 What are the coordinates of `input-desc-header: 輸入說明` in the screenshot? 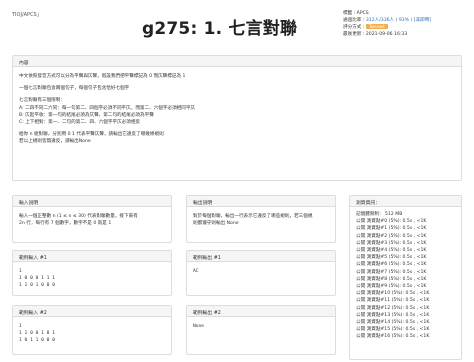 It's located at (92, 201).